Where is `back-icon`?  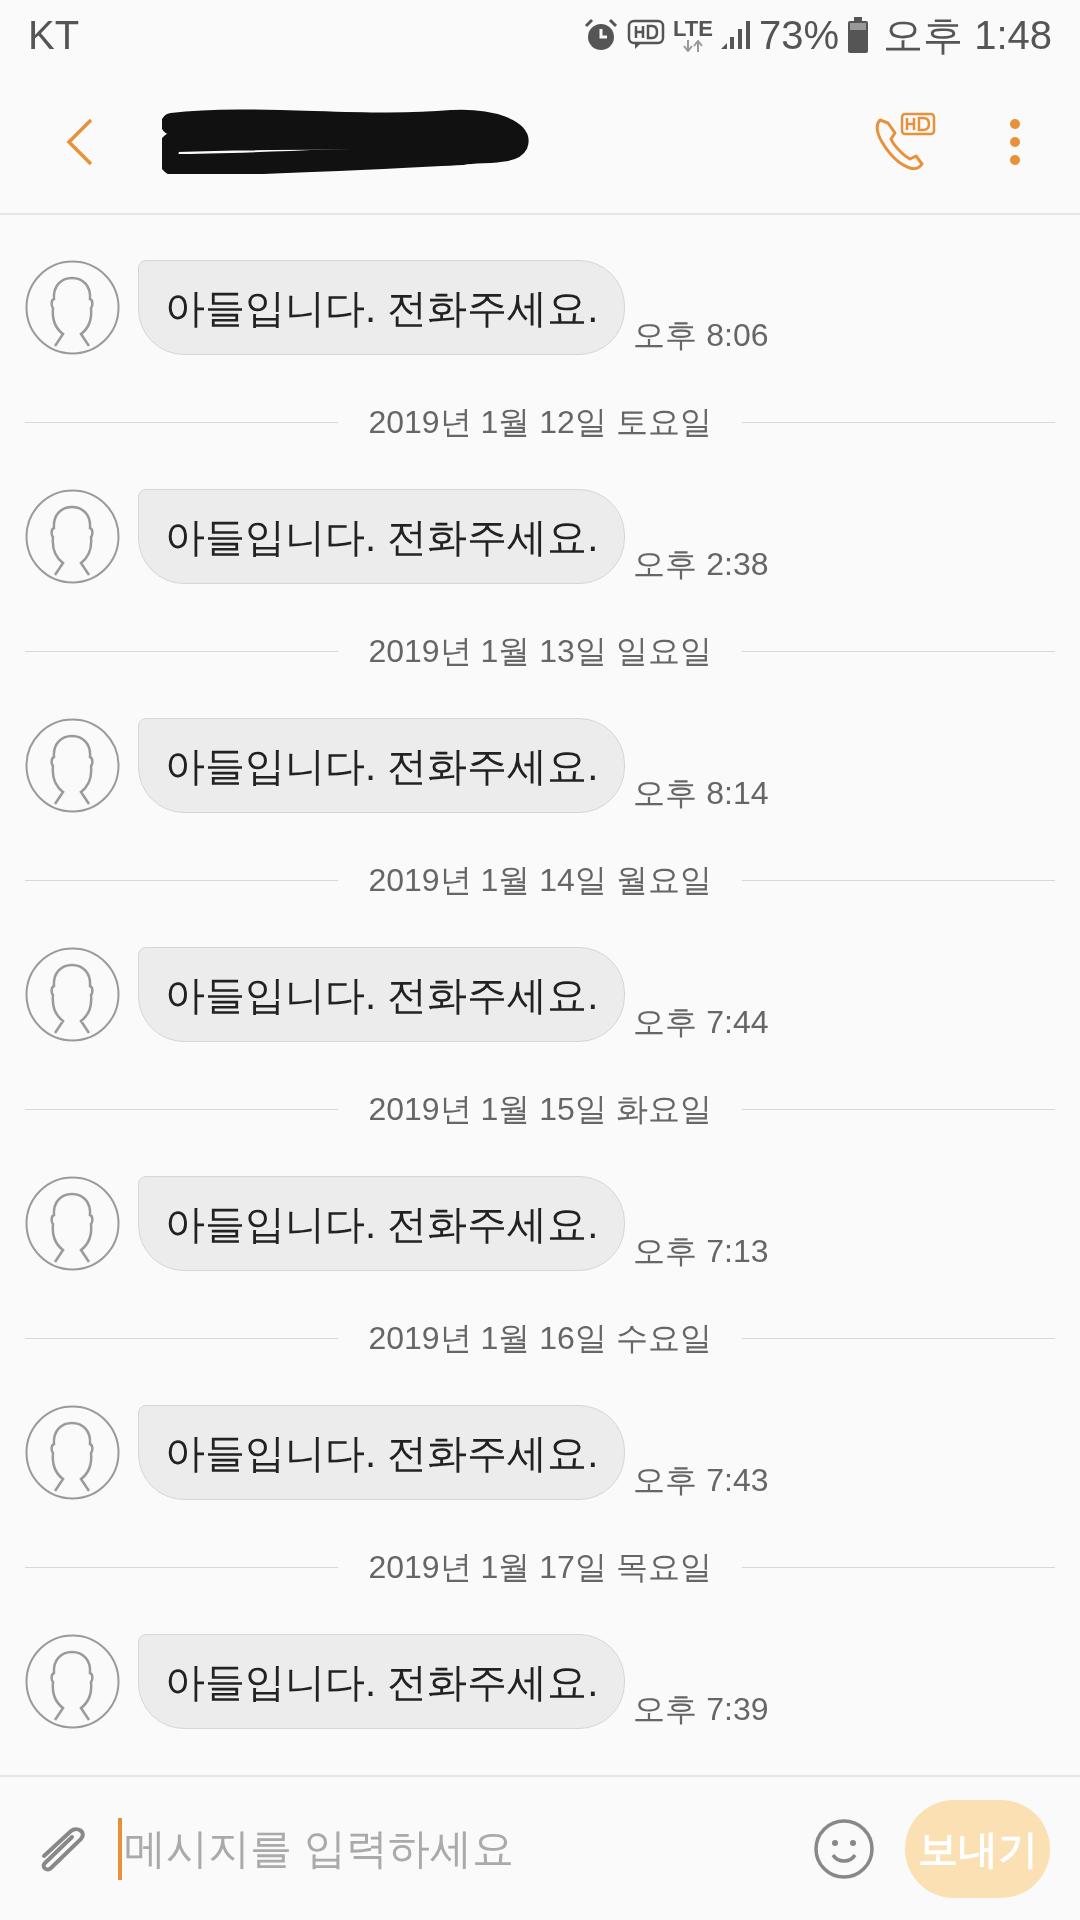
back-icon is located at coordinates (80, 141).